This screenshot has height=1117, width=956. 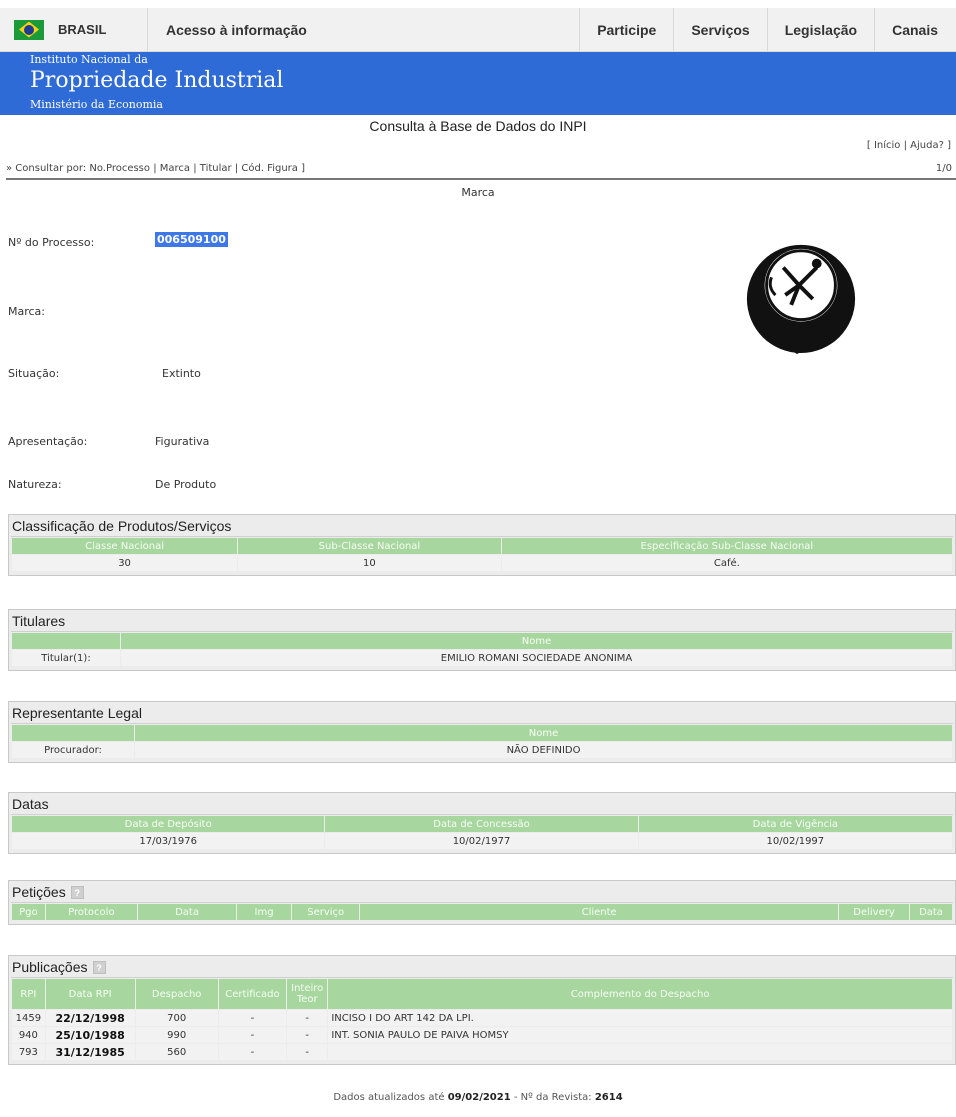 I want to click on footer-revista: 2614, so click(x=608, y=1097).